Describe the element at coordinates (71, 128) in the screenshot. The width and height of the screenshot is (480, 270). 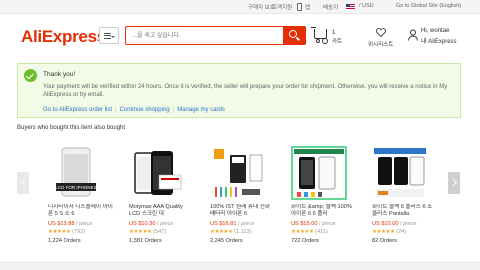
I see `also-bought-title: Buyers who bought this item also bought` at that location.